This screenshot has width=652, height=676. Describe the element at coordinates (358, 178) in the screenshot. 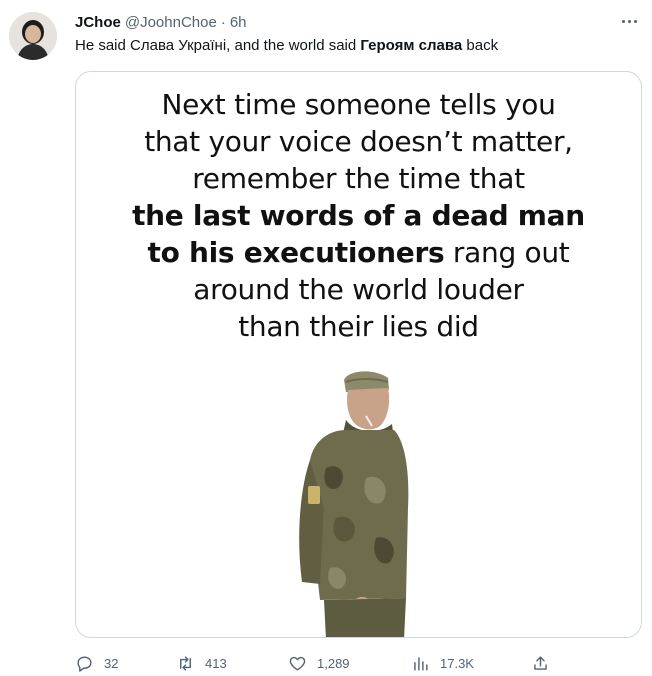

I see `quote-line: remember the time that` at that location.